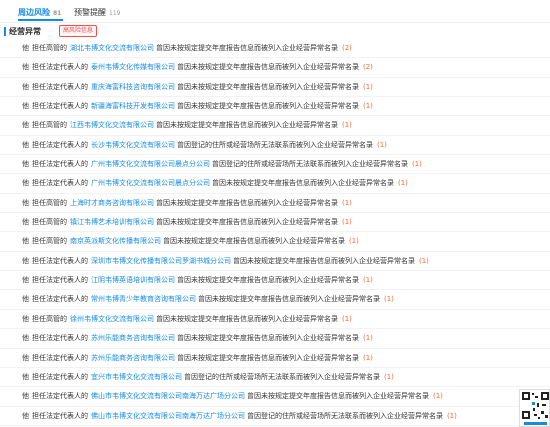 This screenshot has height=427, width=550. Describe the element at coordinates (310, 164) in the screenshot. I see `reason-text: 曾因登记的住所或经营场所无法联系而被列入企业经营异常名录` at that location.